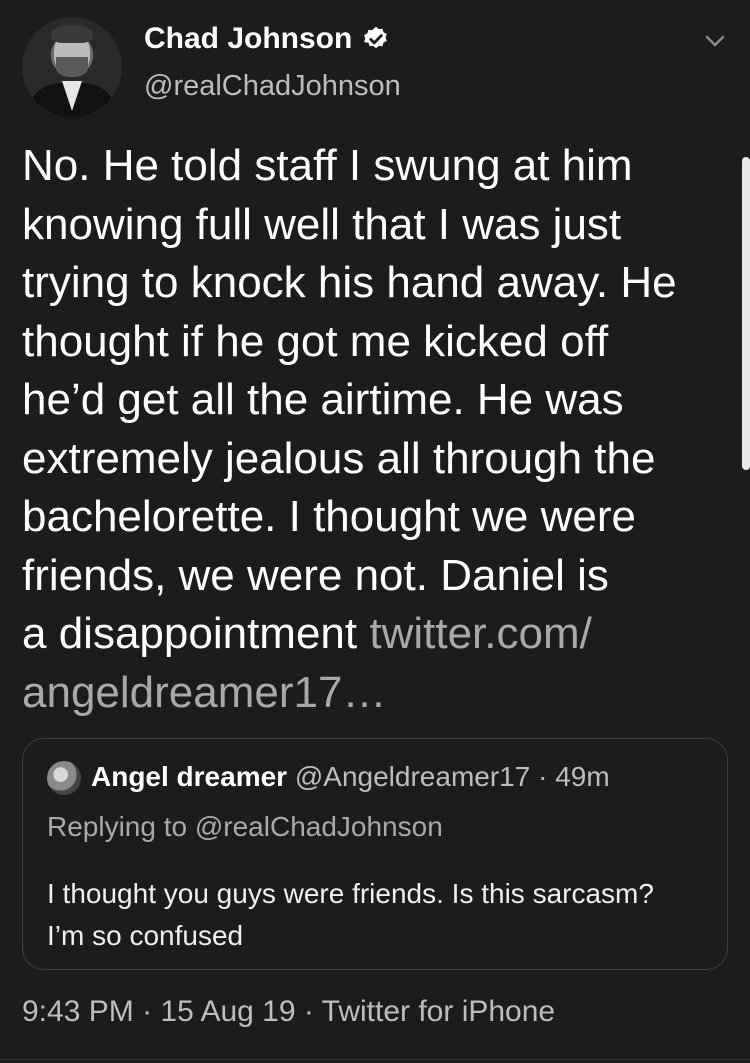 Image resolution: width=750 pixels, height=1063 pixels. What do you see at coordinates (412, 776) in the screenshot?
I see `quoted-author-handle: @Angeldreamer17` at bounding box center [412, 776].